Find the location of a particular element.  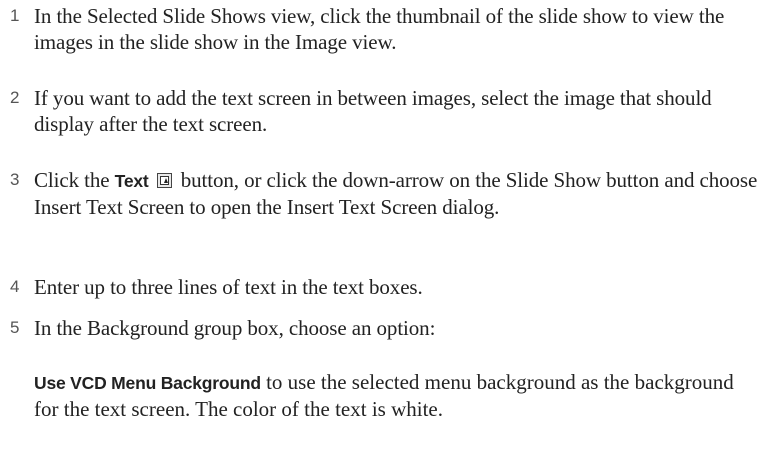

step-number: 5 is located at coordinates (15, 327).